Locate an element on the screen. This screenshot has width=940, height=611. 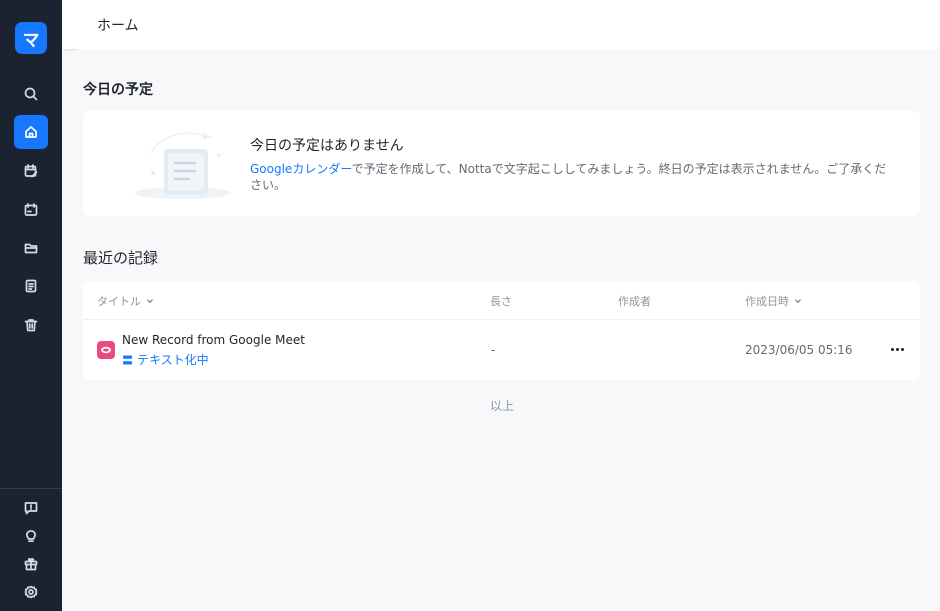
empty-document-illustration is located at coordinates (183, 165).